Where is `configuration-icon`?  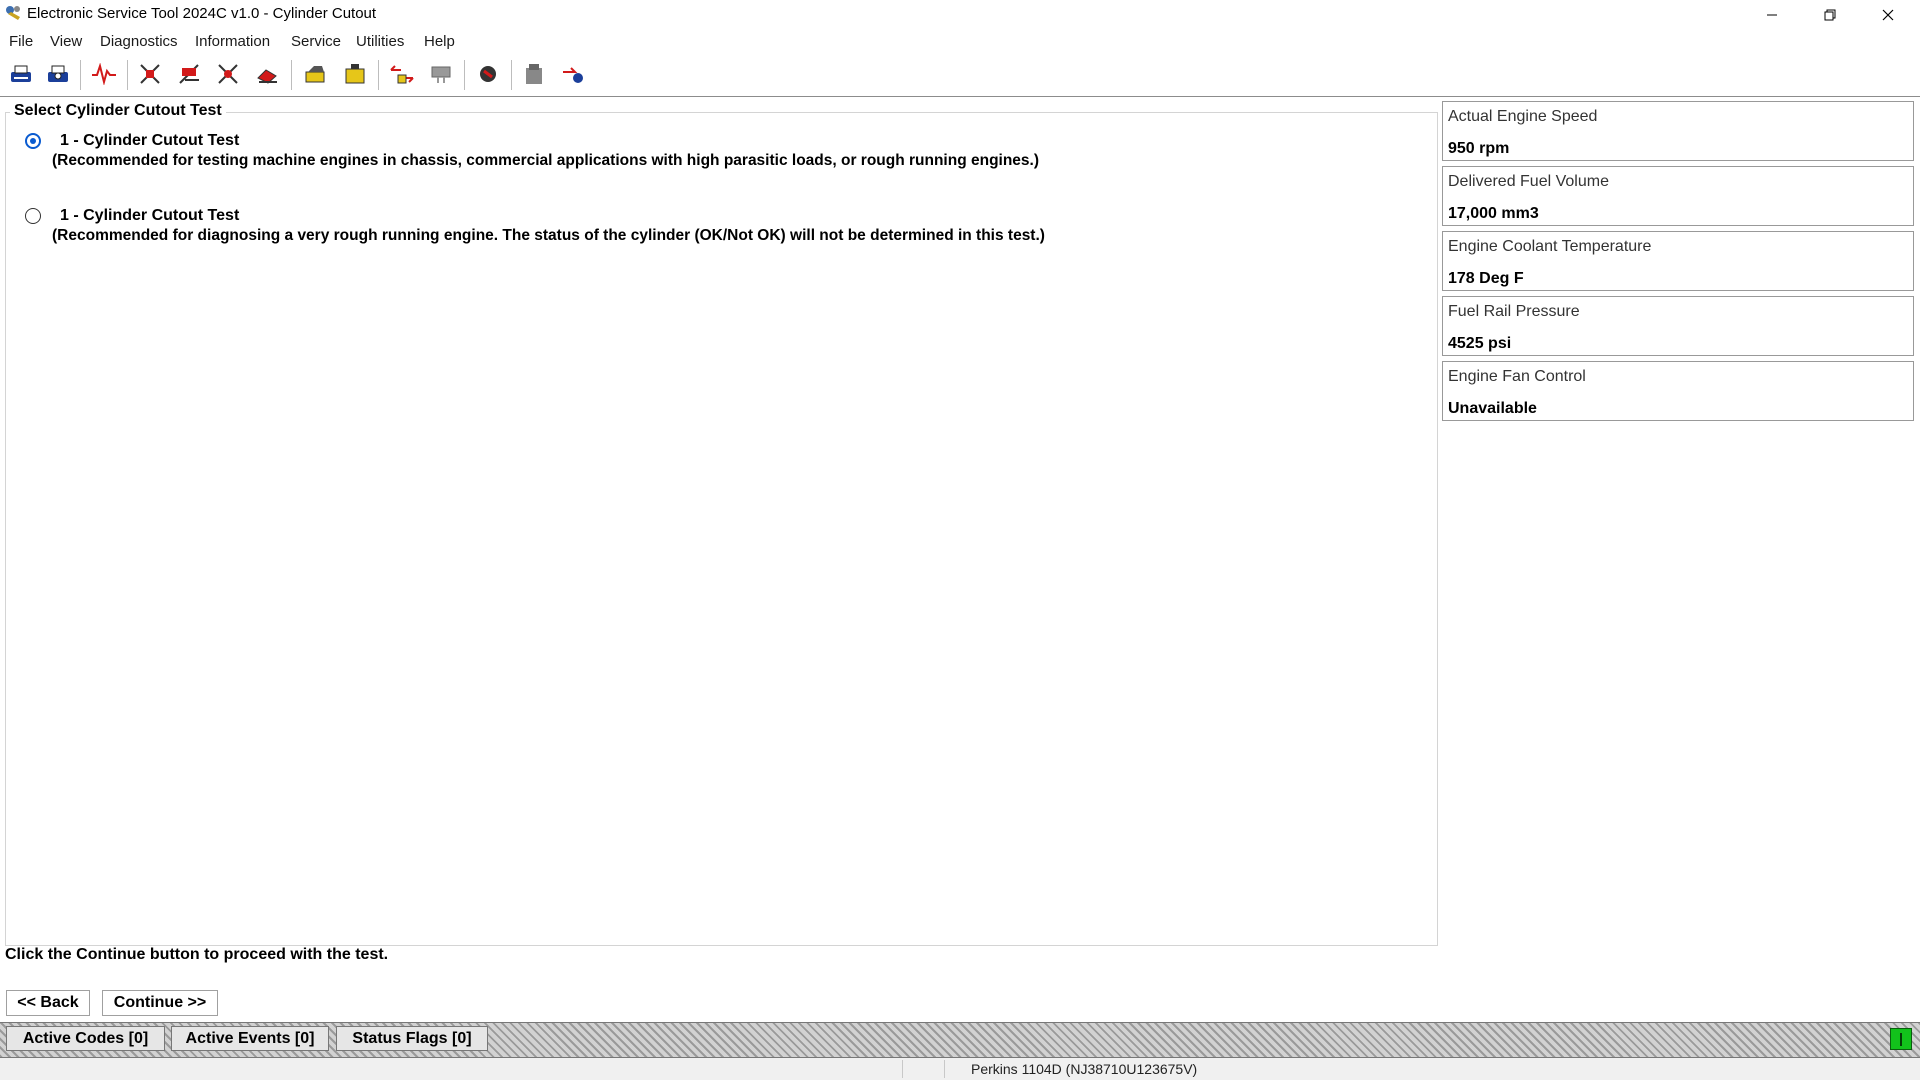
configuration-icon is located at coordinates (316, 74).